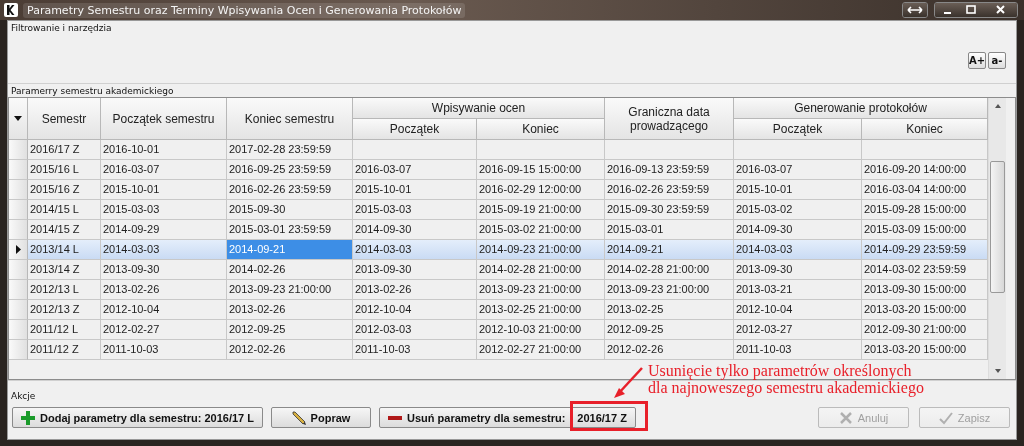  Describe the element at coordinates (28, 417) in the screenshot. I see `plus-icon` at that location.